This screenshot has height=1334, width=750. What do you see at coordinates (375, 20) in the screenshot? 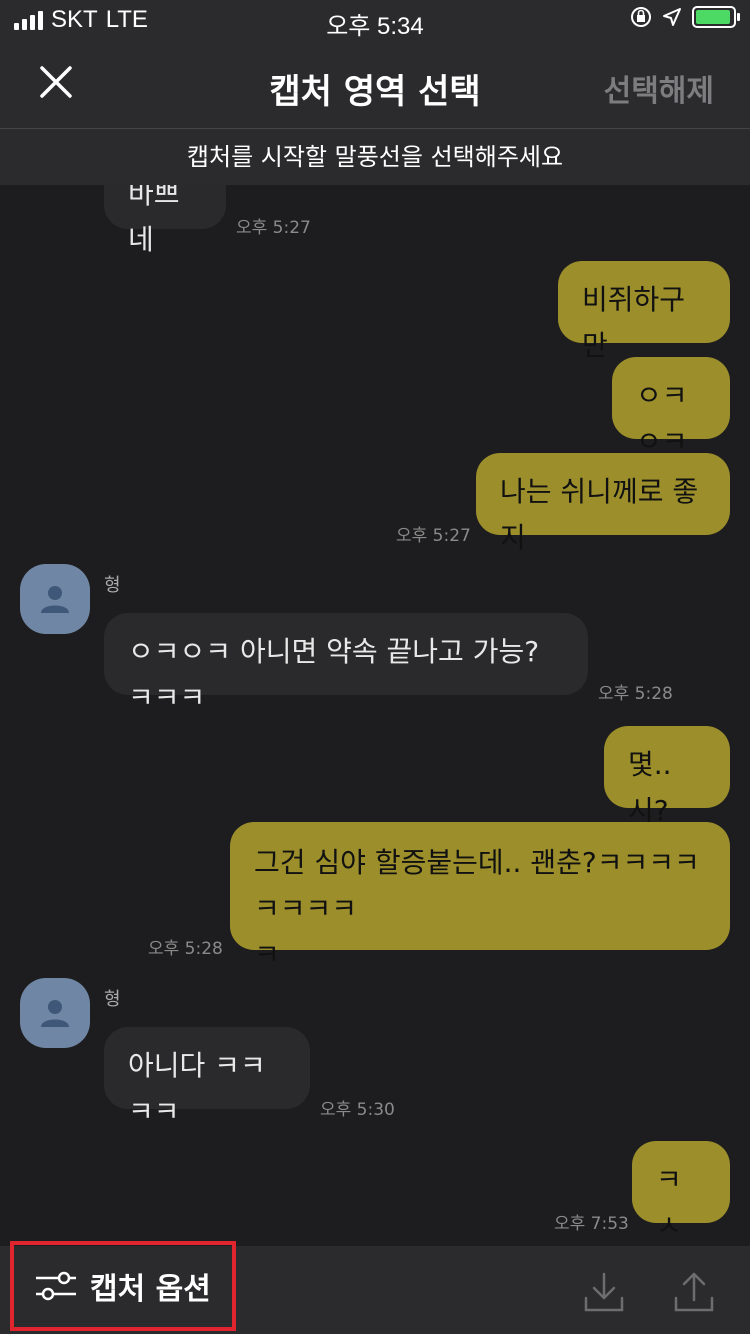
I see `status-bar: SKT LTE 오후 5:34` at bounding box center [375, 20].